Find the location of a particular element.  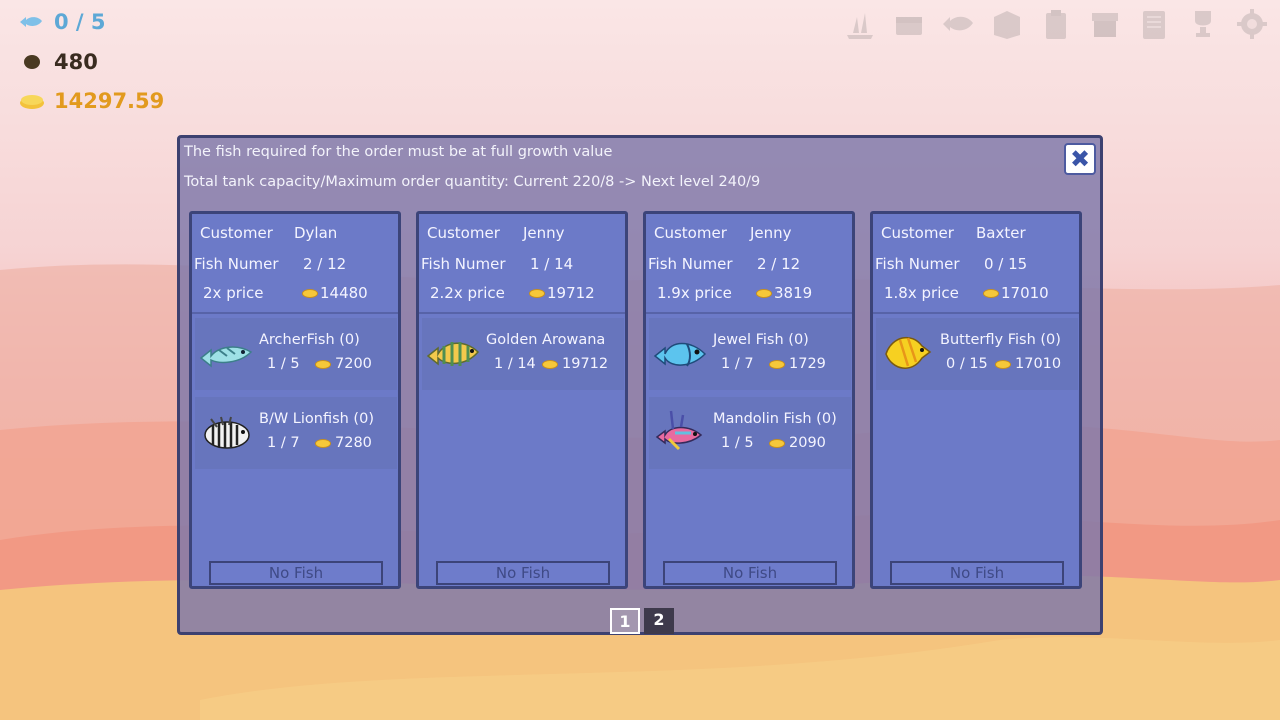

fish-price: 1729 is located at coordinates (797, 364).